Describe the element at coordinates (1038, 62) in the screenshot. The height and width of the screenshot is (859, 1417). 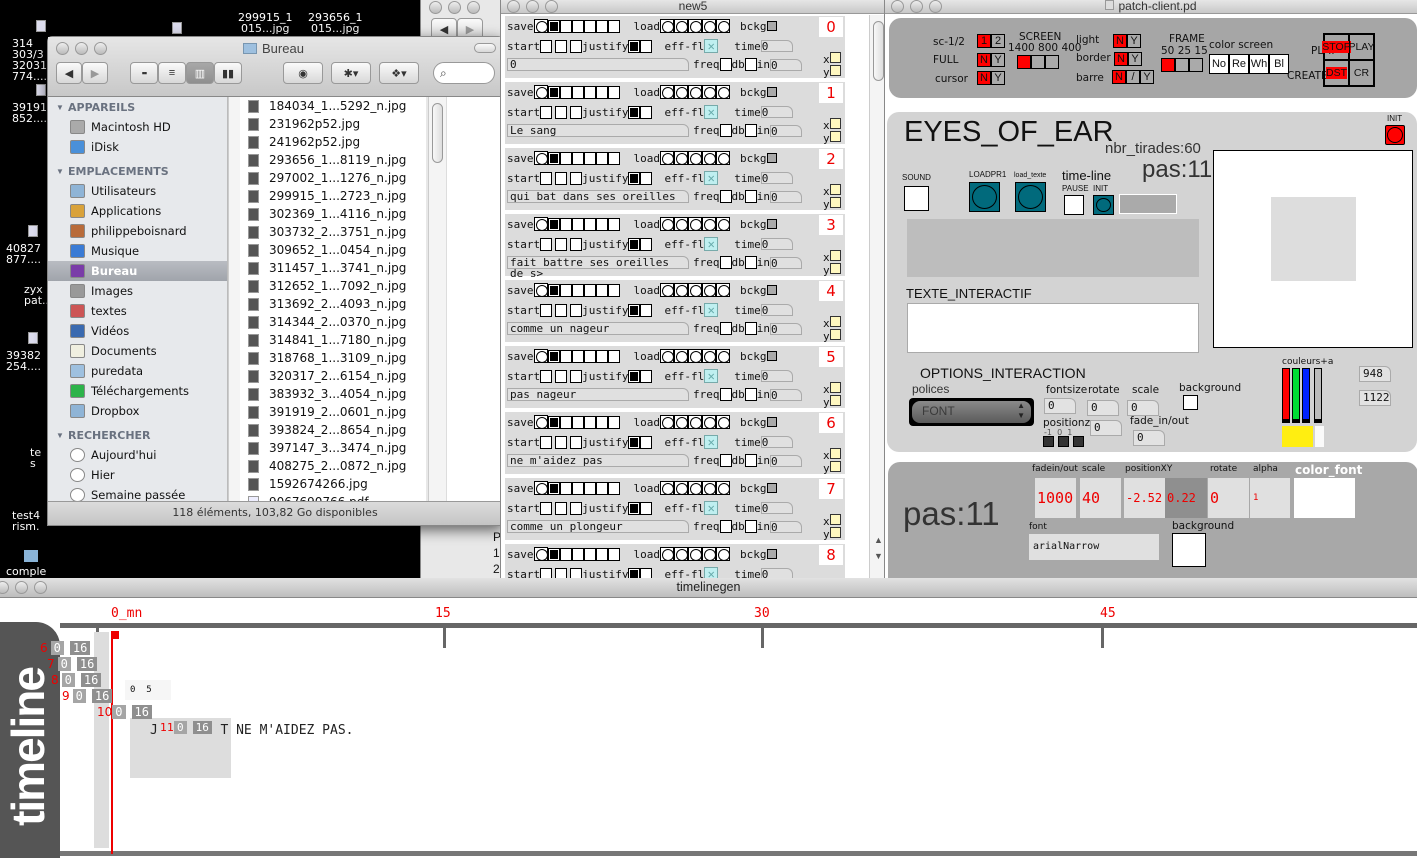
I see `screen-option` at that location.